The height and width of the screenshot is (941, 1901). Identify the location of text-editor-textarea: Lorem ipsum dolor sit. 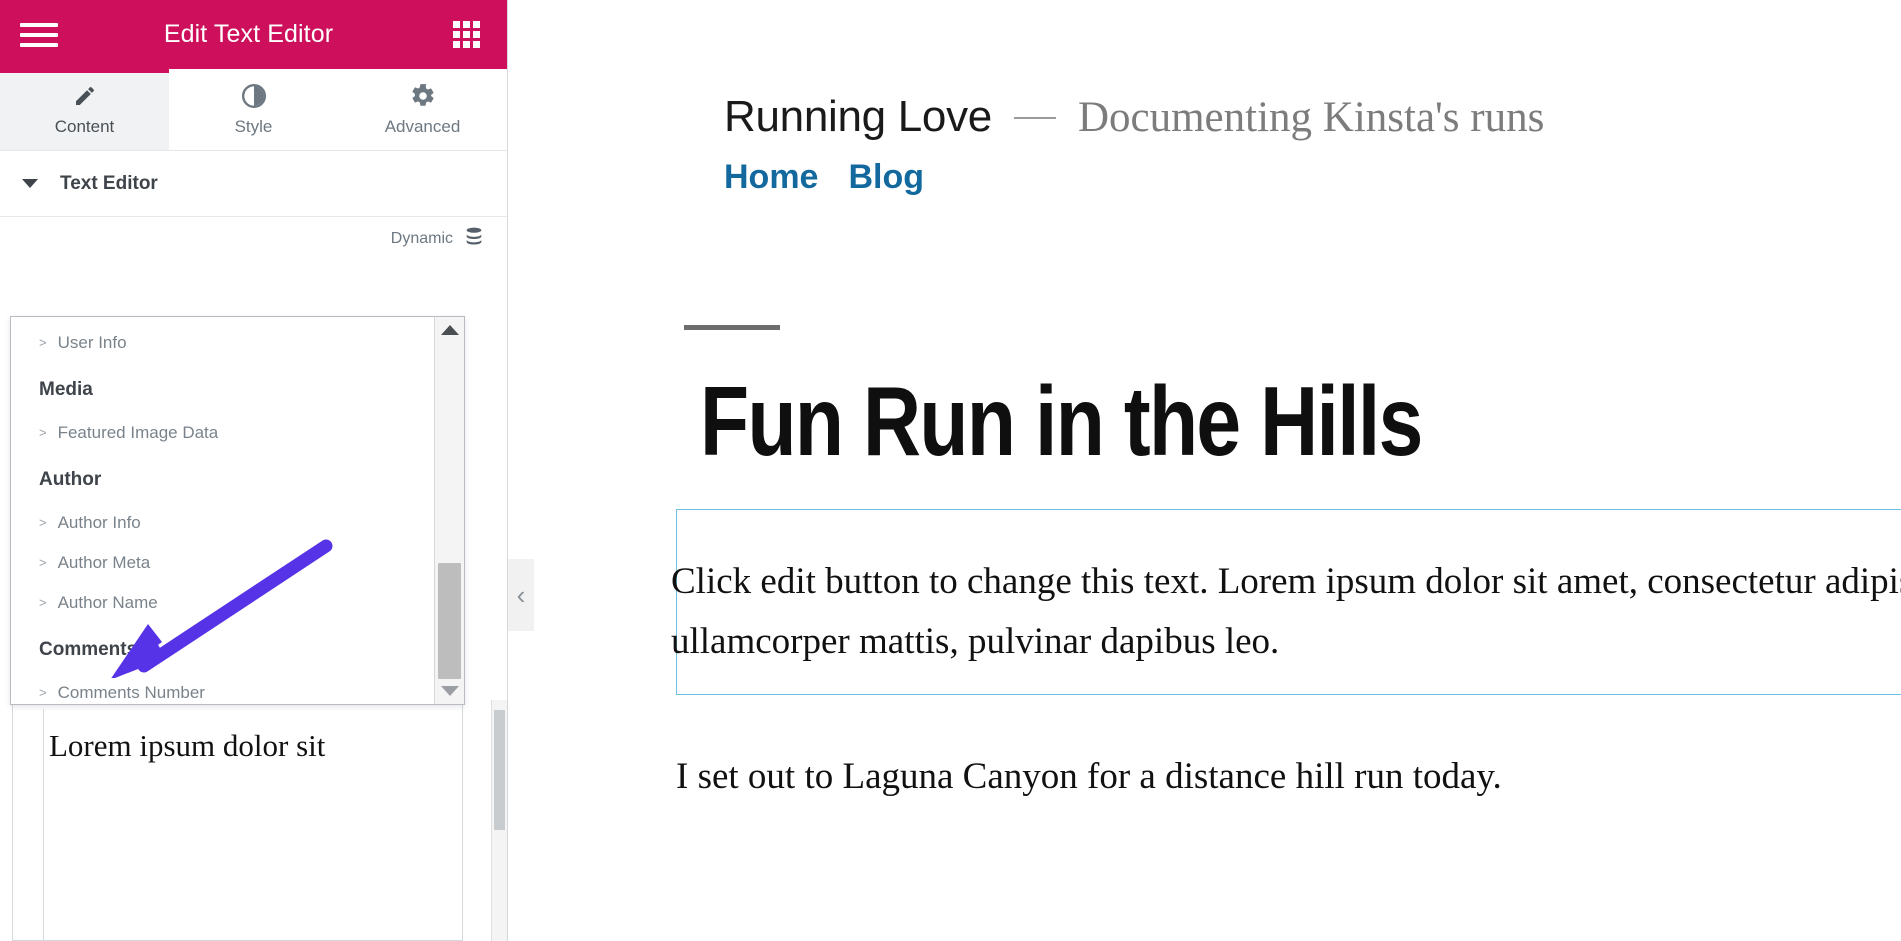
(237, 820).